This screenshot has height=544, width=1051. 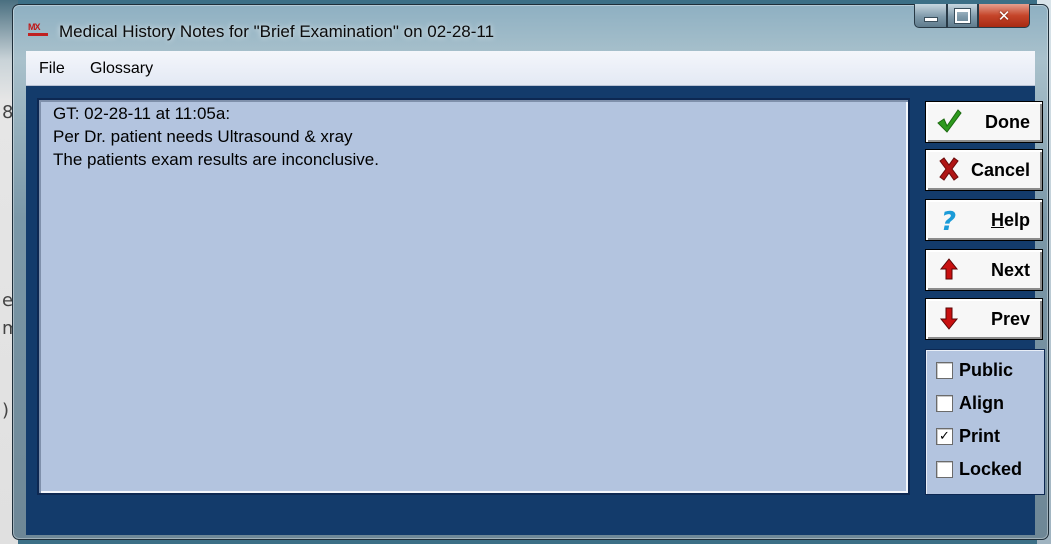 I want to click on minimize-button, so click(x=930, y=16).